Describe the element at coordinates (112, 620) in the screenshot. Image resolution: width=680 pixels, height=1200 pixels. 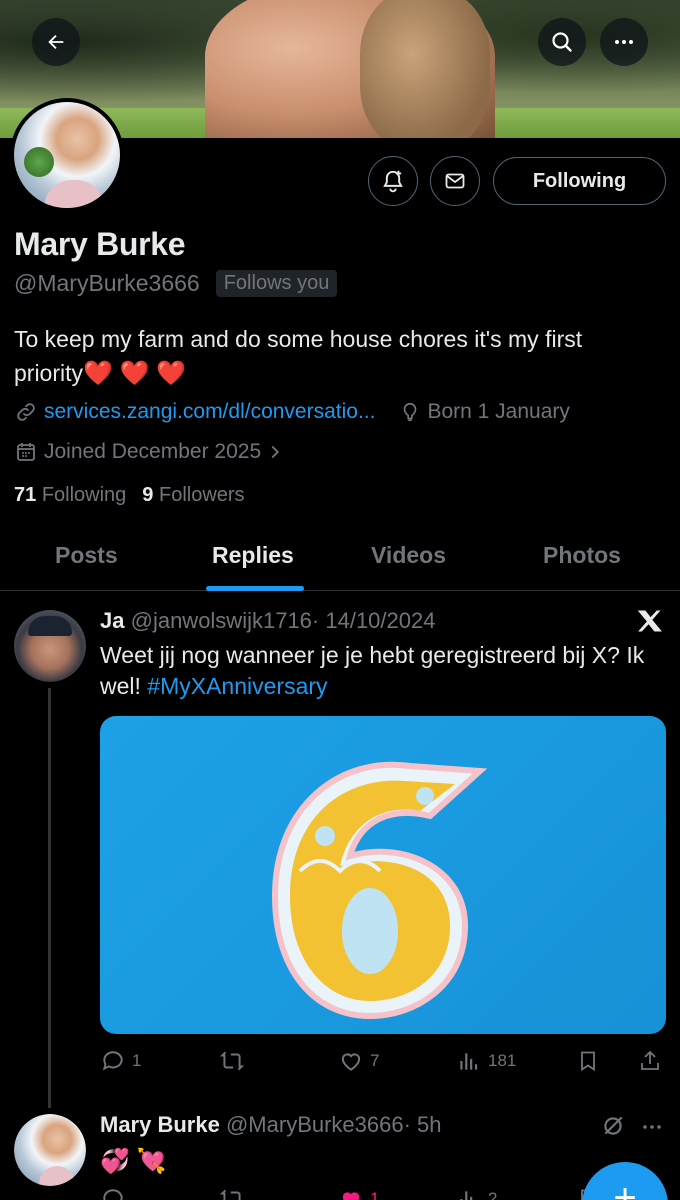
I see `tweet-author: Ja` at that location.